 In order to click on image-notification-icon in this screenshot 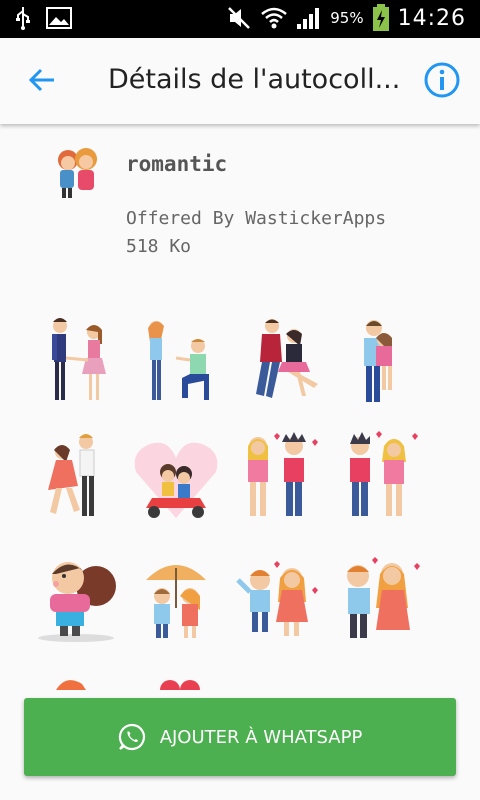, I will do `click(59, 18)`.